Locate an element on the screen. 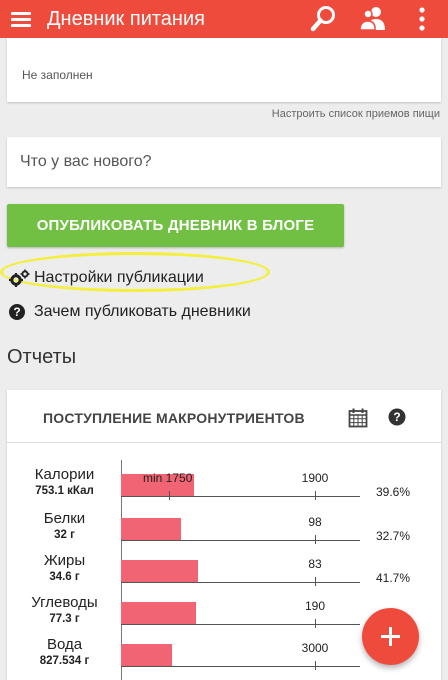 Image resolution: width=448 pixels, height=680 pixels. macro-row-calories: Калории 753.1 кКал min 1750 1900 39.6% is located at coordinates (224, 486).